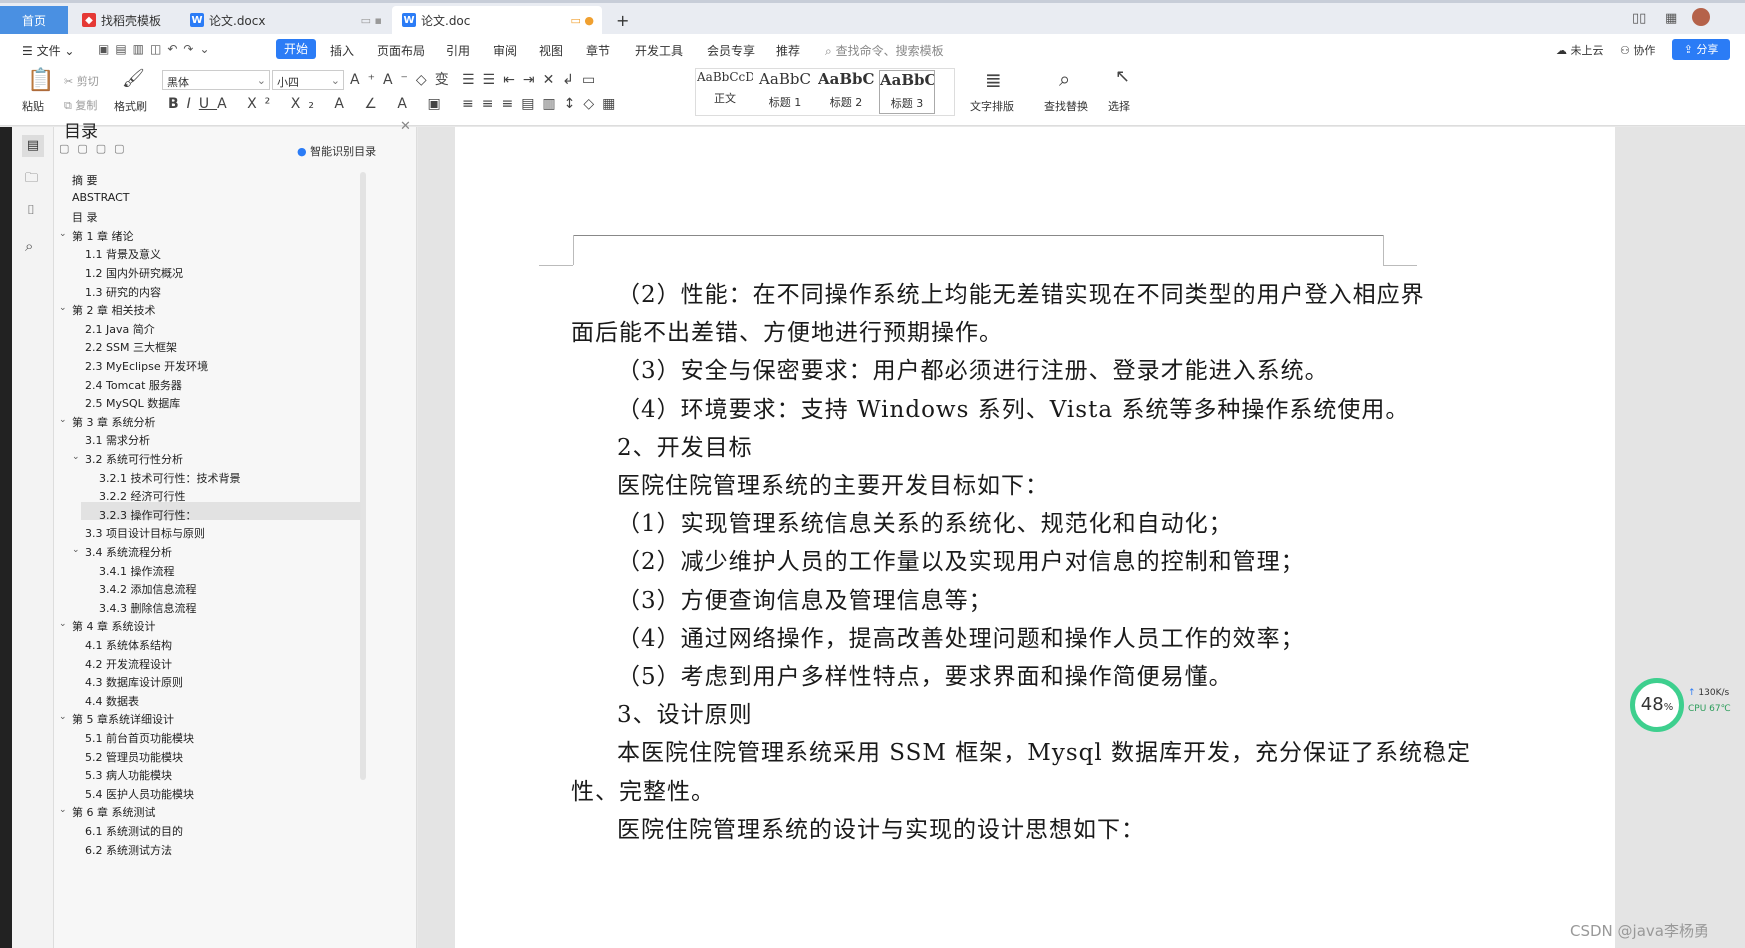 This screenshot has width=1745, height=948. What do you see at coordinates (1122, 77) in the screenshot?
I see `cursor-icon: ↖` at bounding box center [1122, 77].